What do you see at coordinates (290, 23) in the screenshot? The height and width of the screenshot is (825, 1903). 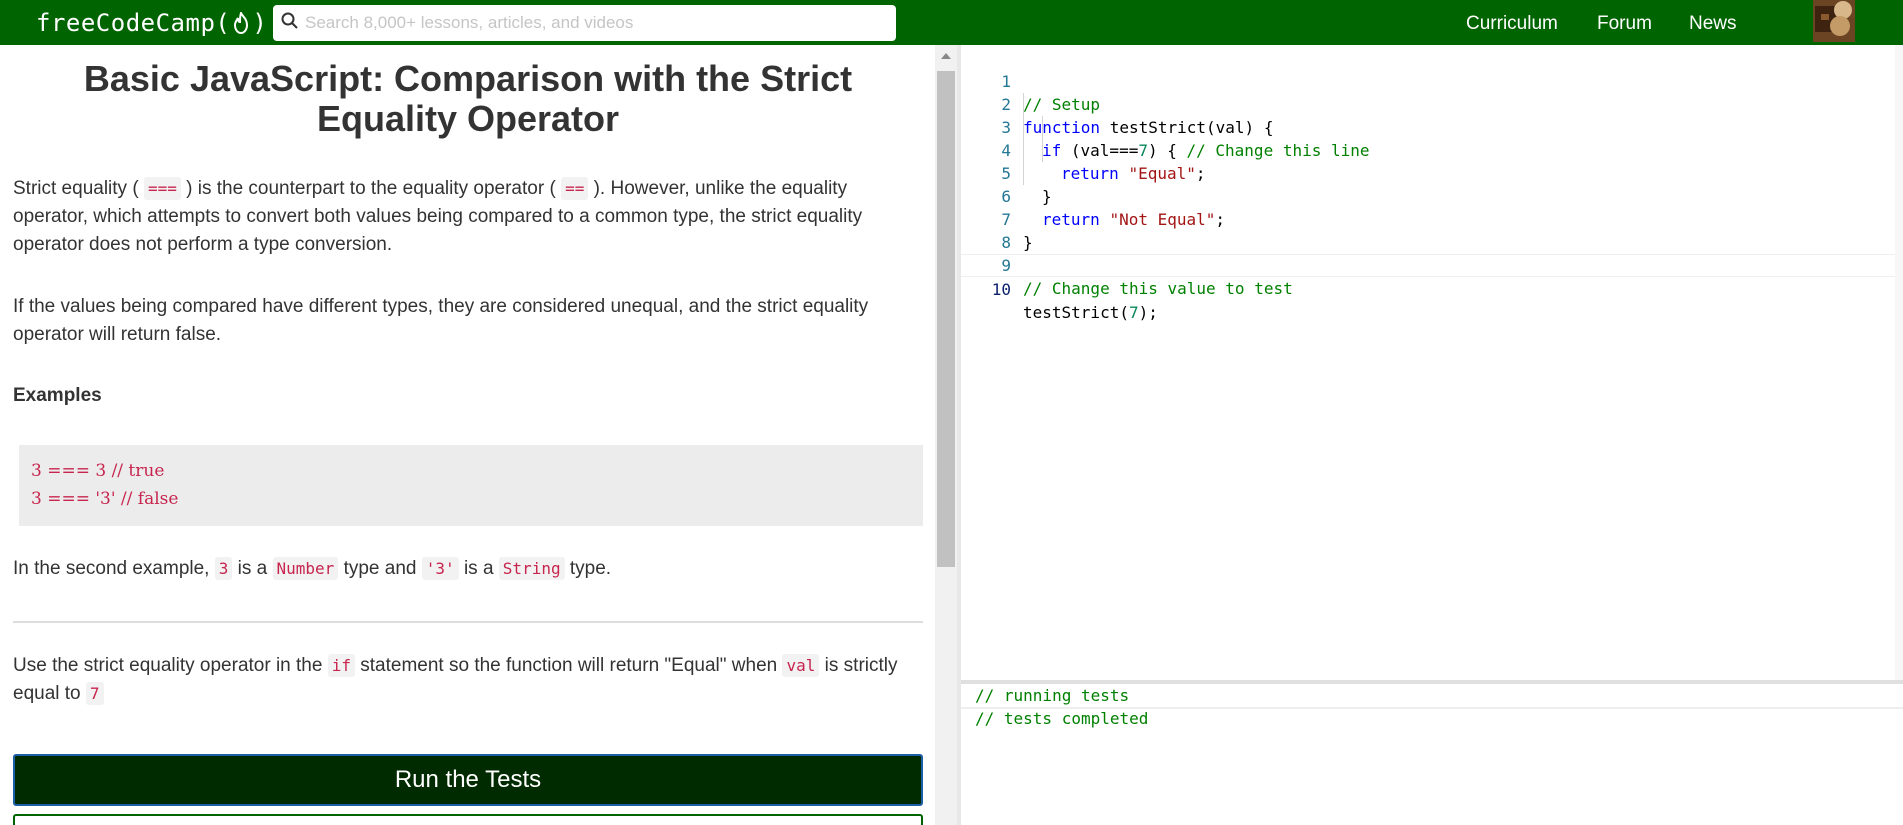 I see `search-icon` at bounding box center [290, 23].